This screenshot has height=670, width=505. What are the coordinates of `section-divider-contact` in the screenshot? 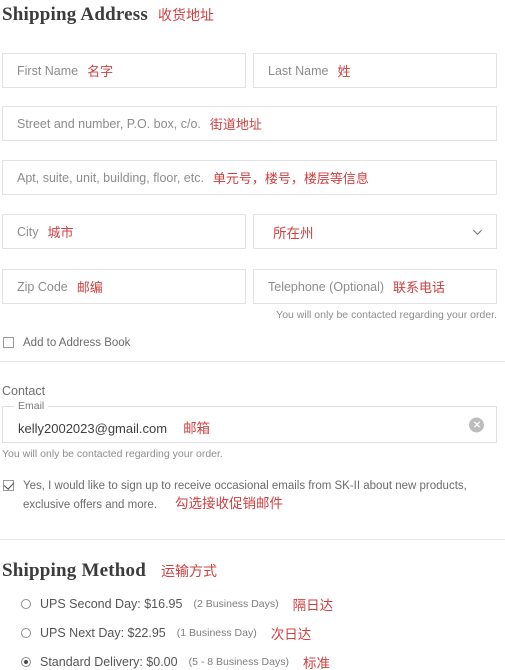 It's located at (252, 361).